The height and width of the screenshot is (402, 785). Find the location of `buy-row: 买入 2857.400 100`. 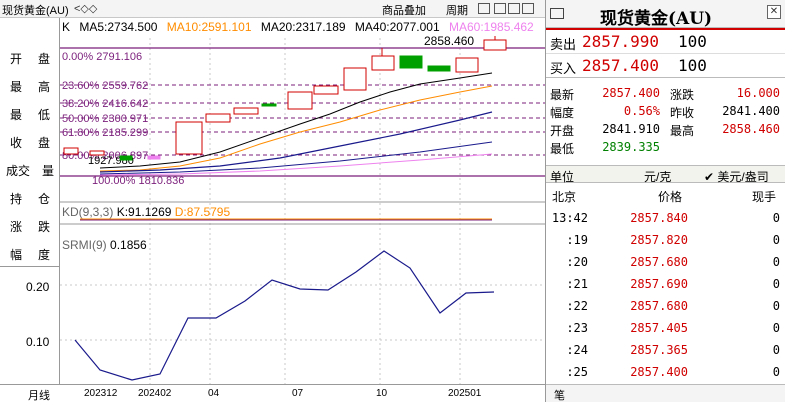

buy-row: 买入 2857.400 100 is located at coordinates (665, 66).